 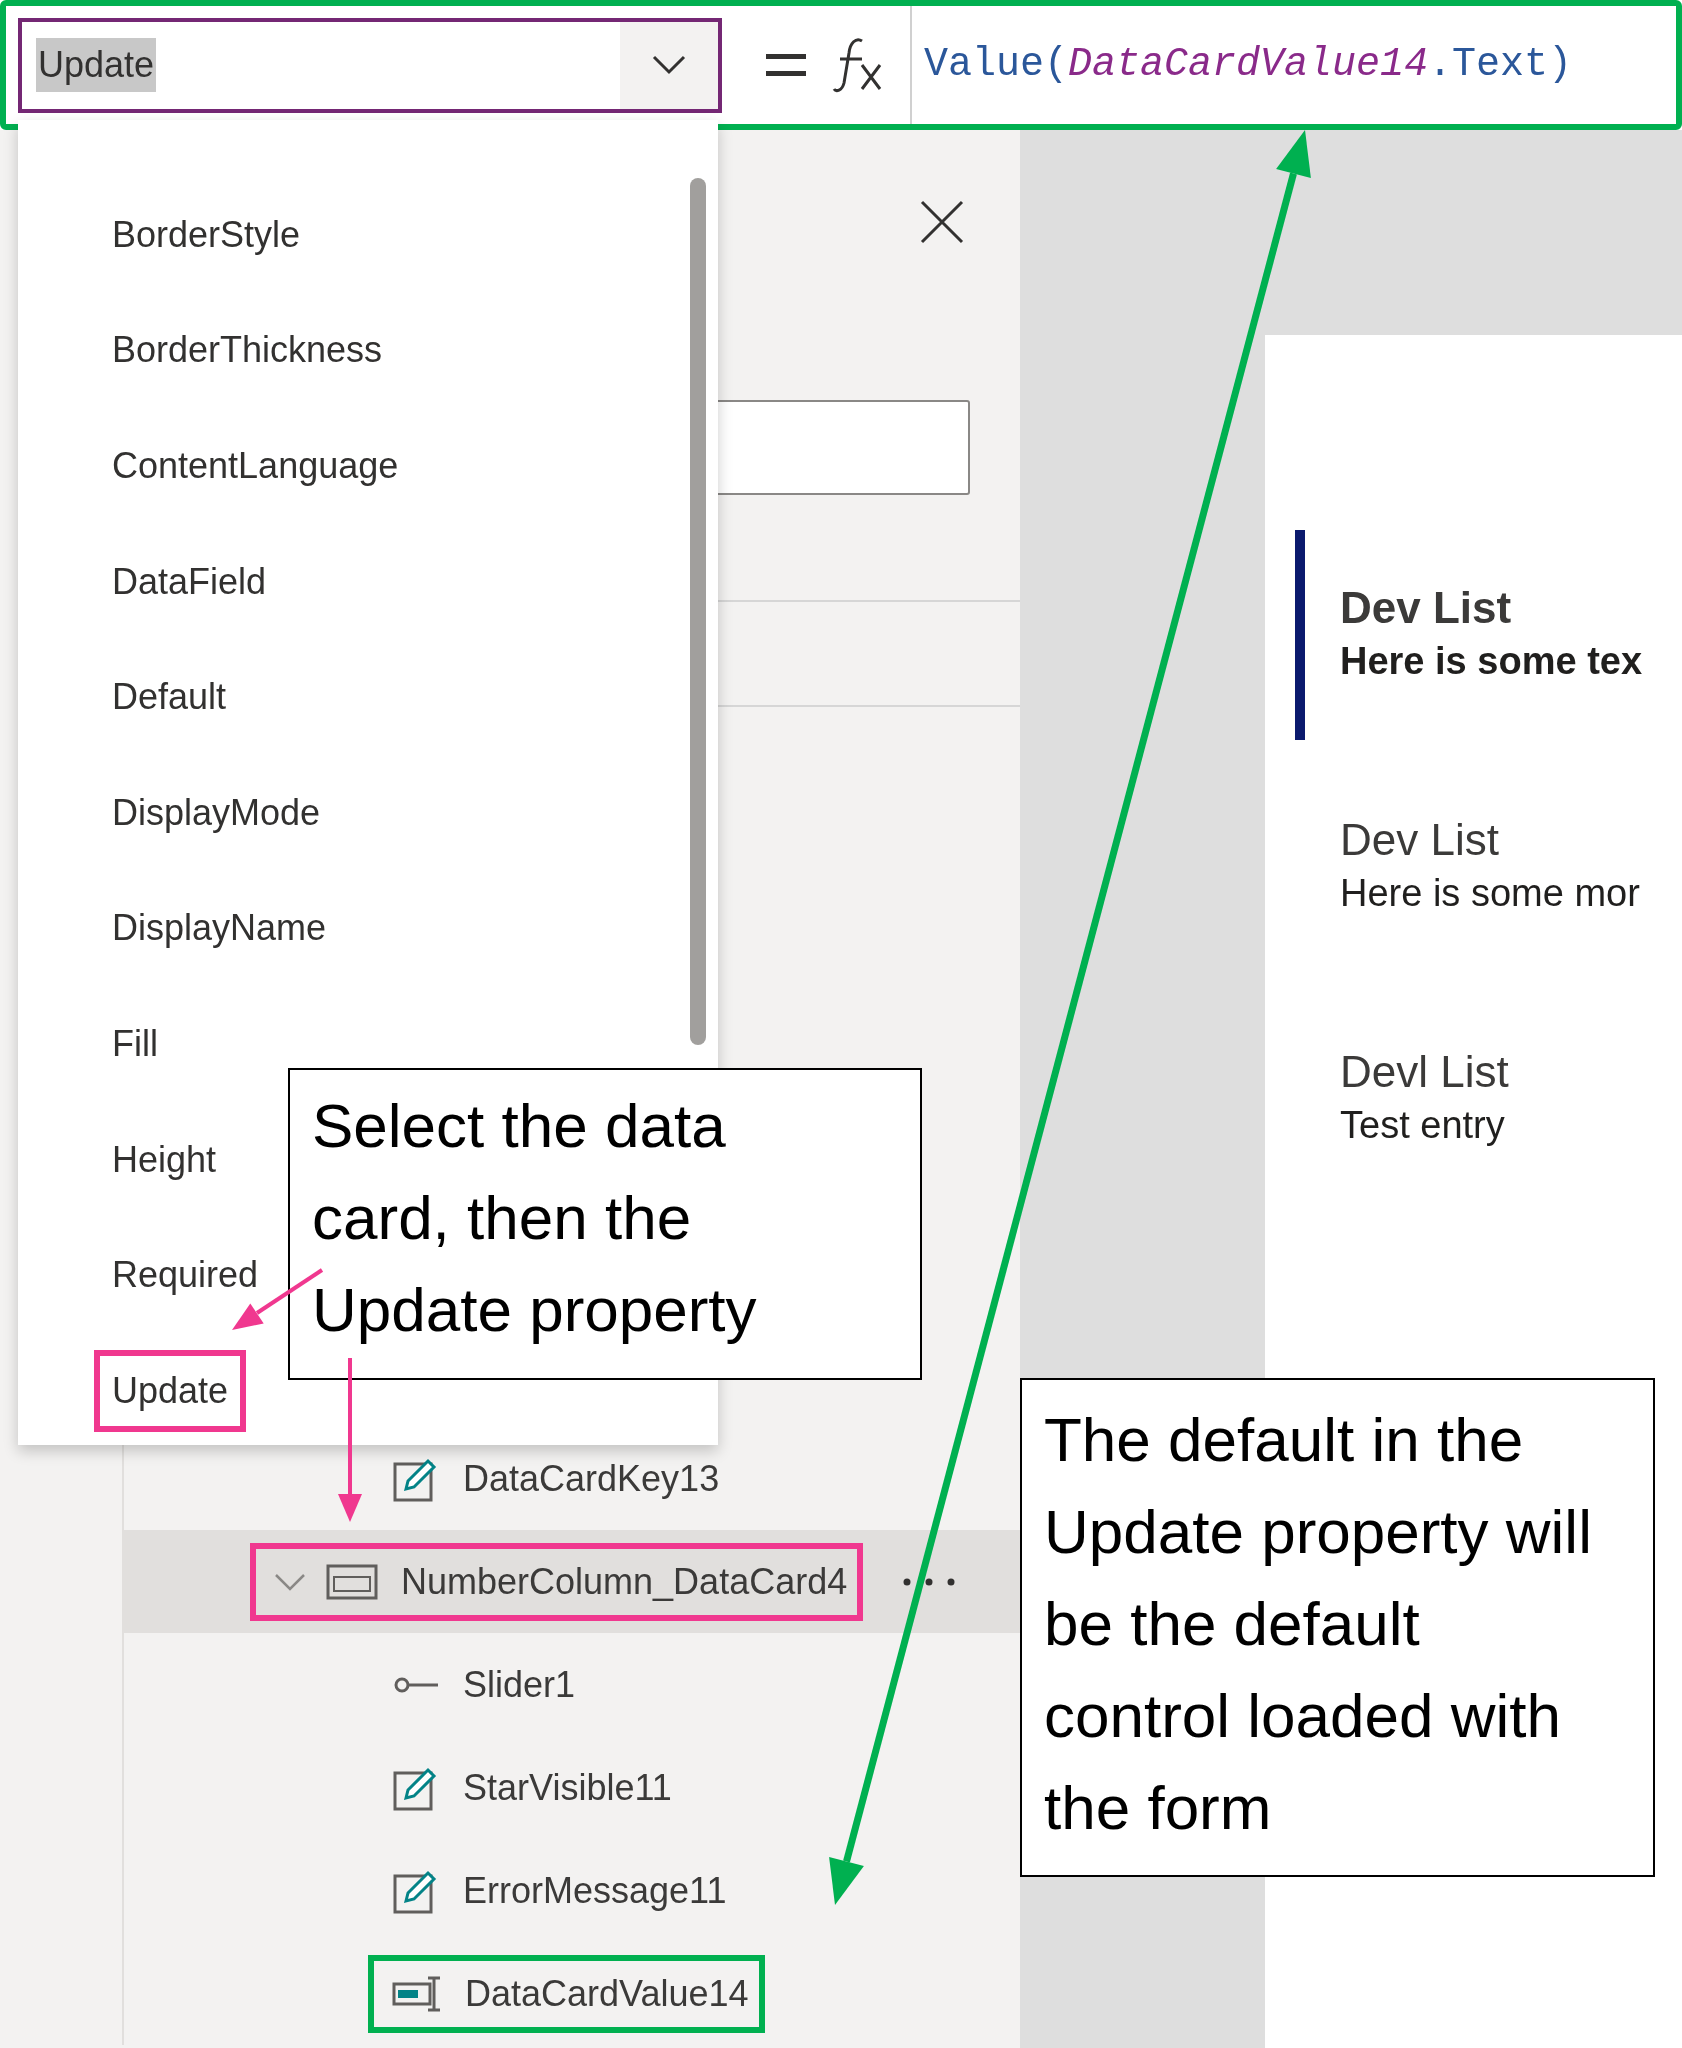 What do you see at coordinates (1488, 635) in the screenshot?
I see `list-item: Dev List Here is some tex` at bounding box center [1488, 635].